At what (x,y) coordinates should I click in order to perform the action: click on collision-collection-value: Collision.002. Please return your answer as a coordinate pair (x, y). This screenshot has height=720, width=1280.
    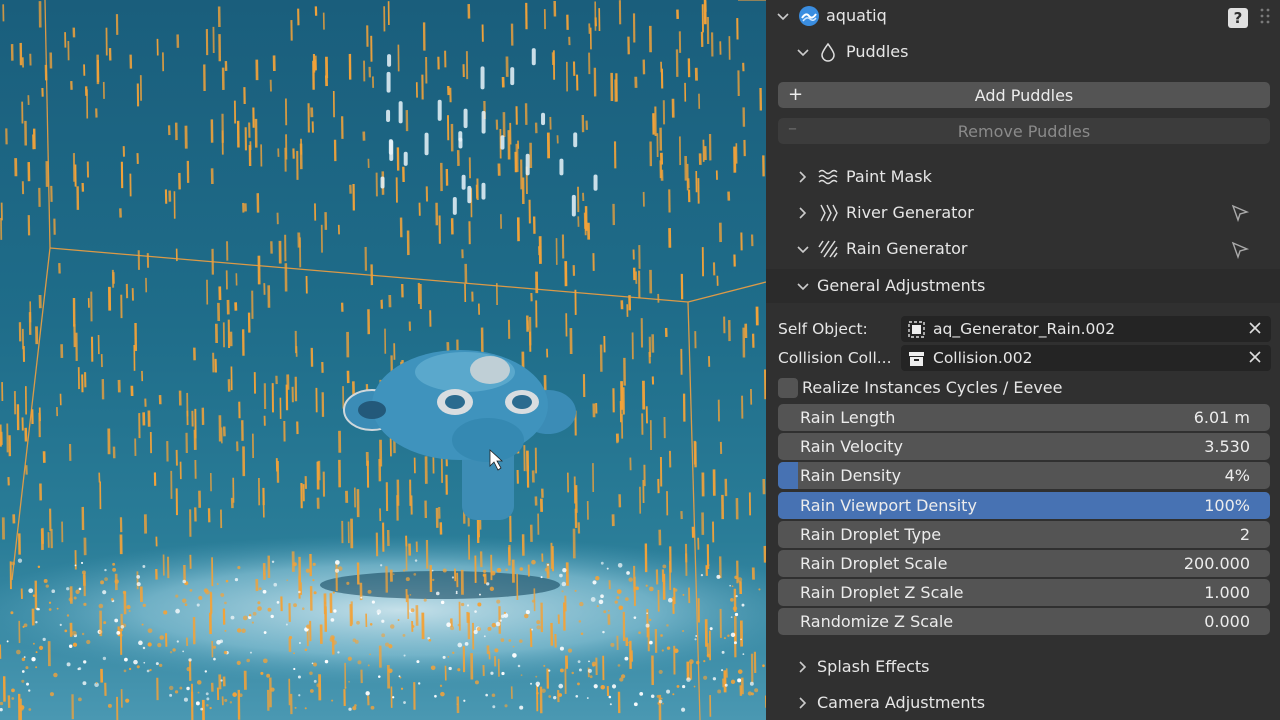
    Looking at the image, I should click on (983, 358).